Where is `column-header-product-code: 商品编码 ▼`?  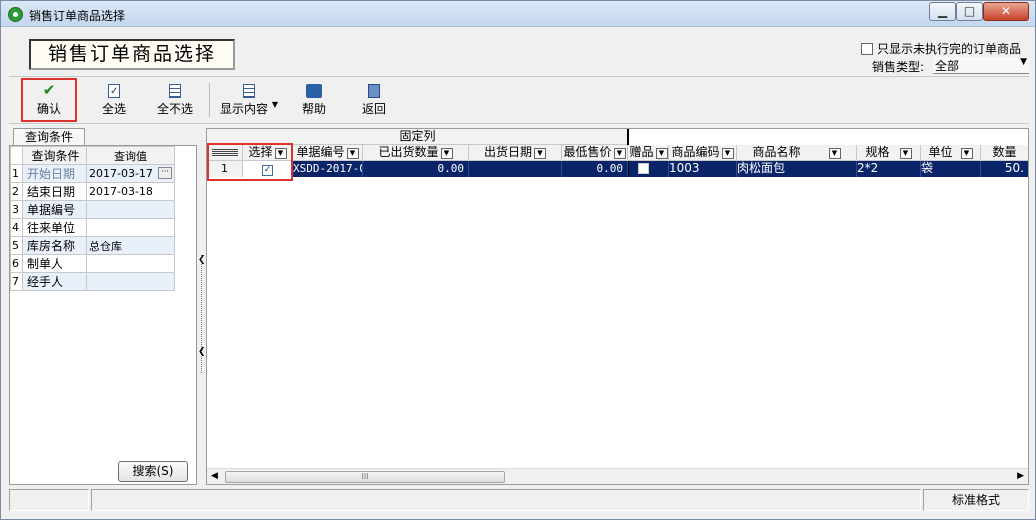
column-header-product-code: 商品编码 ▼ is located at coordinates (703, 153).